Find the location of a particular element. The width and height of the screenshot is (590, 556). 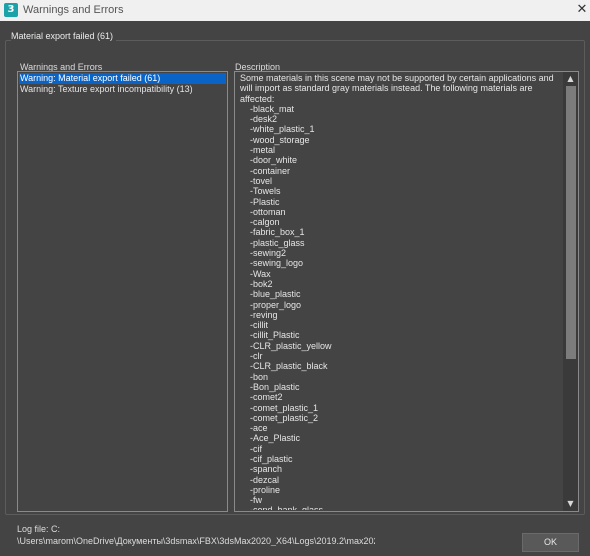

material-item: -CLR_plastic_yellow is located at coordinates (291, 345).